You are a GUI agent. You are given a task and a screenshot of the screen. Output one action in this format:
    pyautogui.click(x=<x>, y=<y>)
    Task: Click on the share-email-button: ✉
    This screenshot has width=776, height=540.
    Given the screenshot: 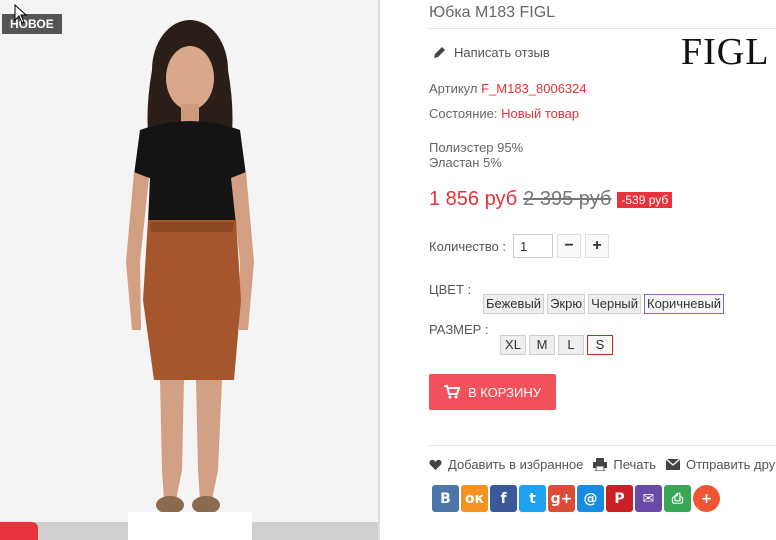 What is the action you would take?
    pyautogui.click(x=648, y=498)
    